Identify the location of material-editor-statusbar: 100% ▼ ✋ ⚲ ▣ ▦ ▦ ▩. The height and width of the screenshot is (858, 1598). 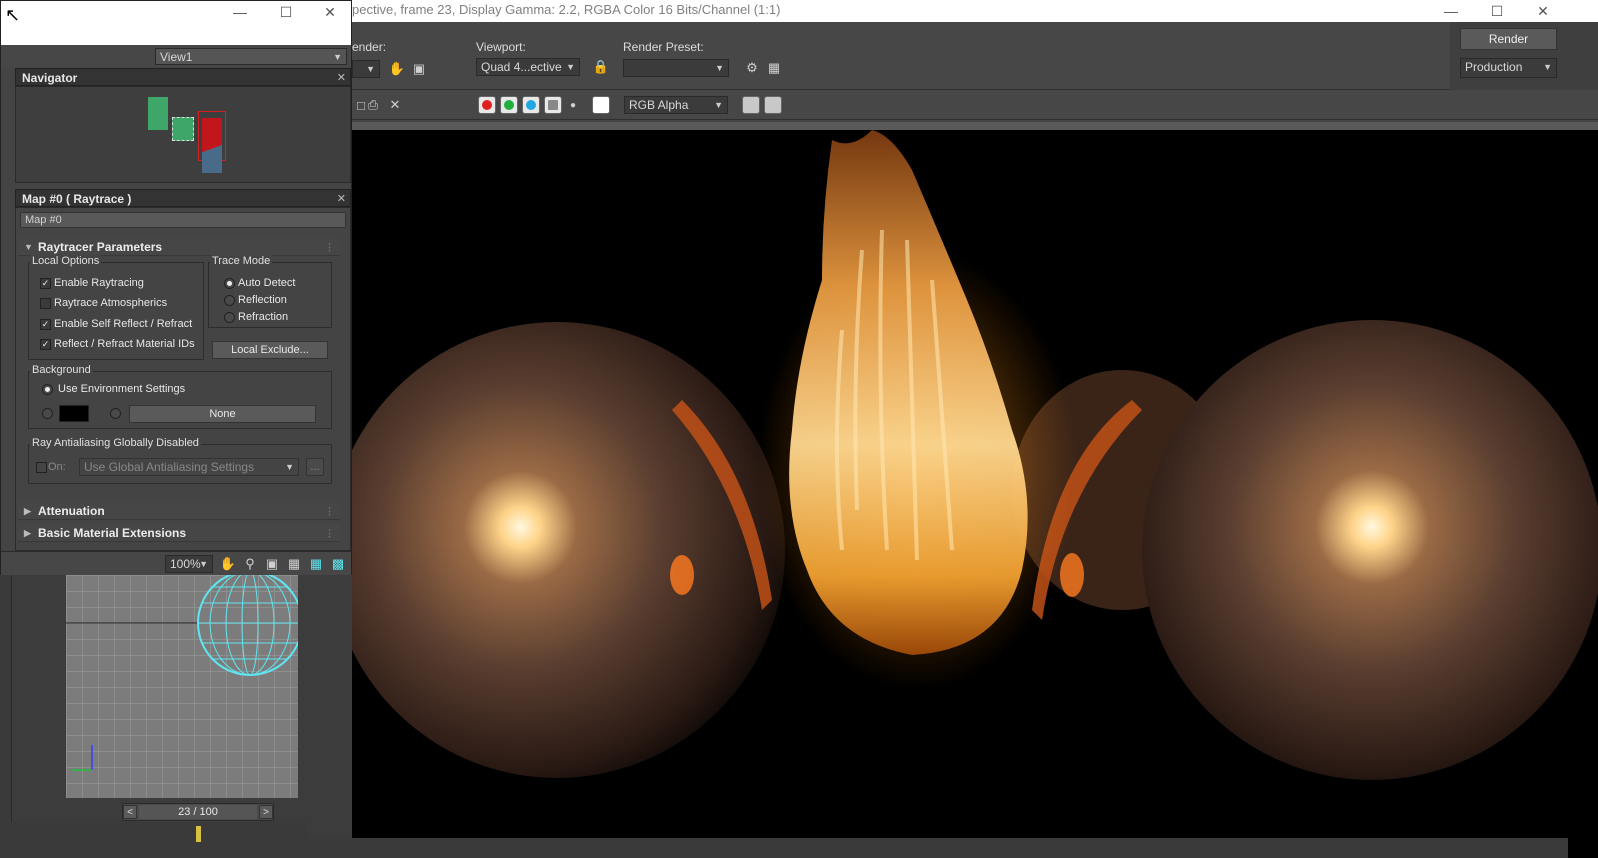
(176, 563).